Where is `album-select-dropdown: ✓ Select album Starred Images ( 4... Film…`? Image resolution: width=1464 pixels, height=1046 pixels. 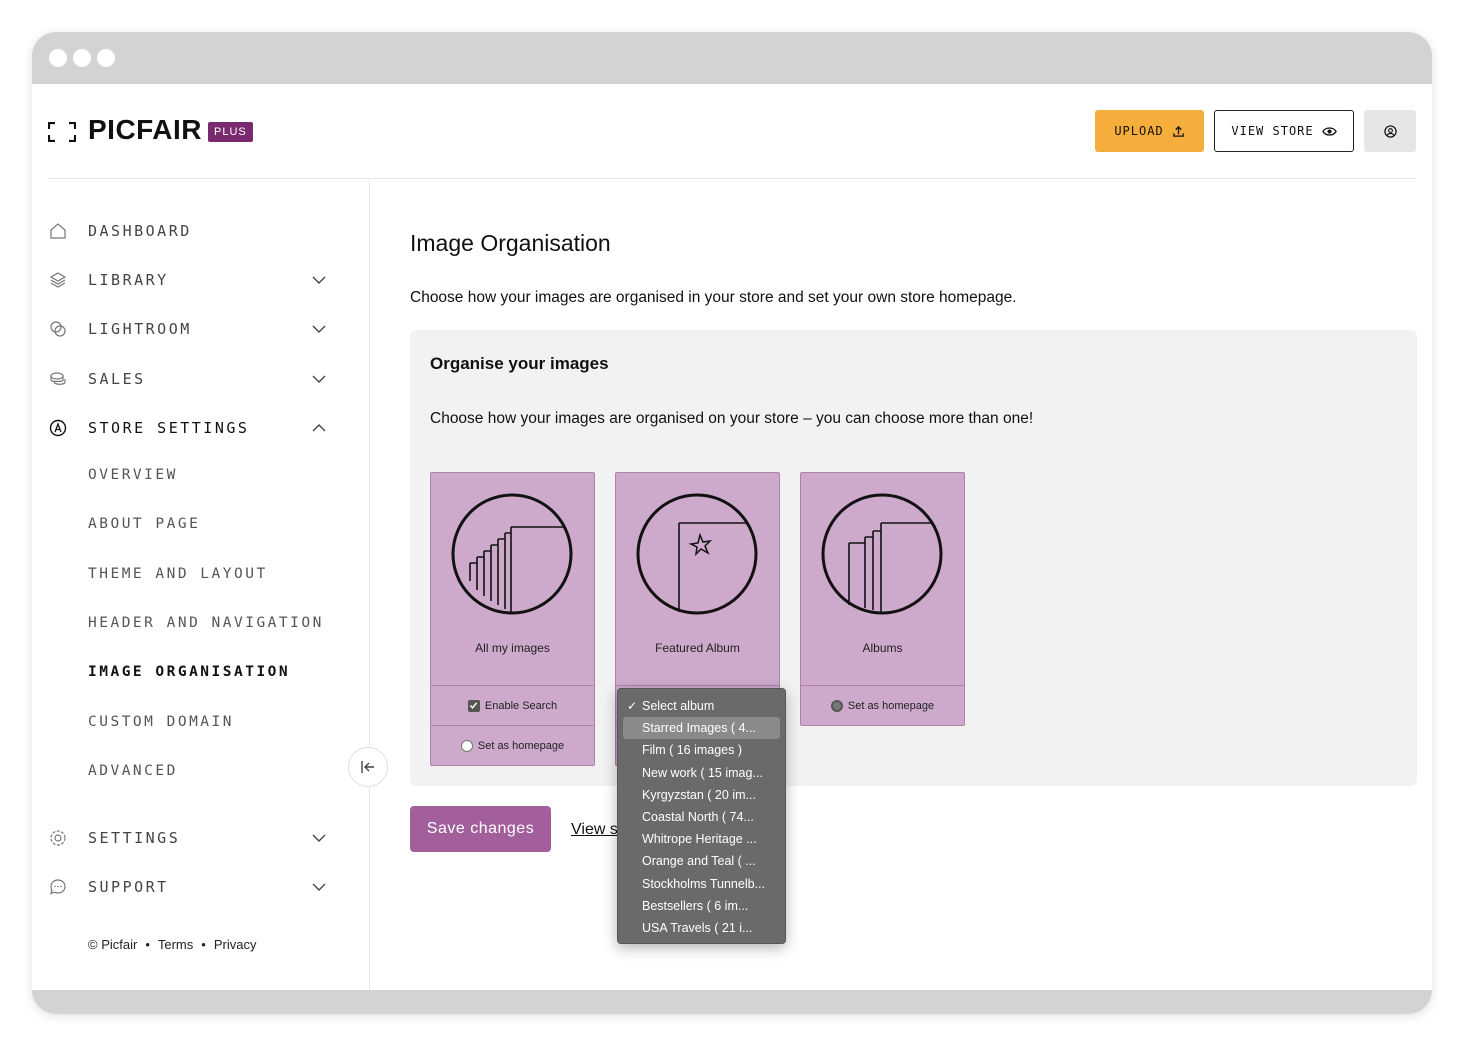
album-select-dropdown: ✓ Select album Starred Images ( 4... Film… is located at coordinates (701, 816).